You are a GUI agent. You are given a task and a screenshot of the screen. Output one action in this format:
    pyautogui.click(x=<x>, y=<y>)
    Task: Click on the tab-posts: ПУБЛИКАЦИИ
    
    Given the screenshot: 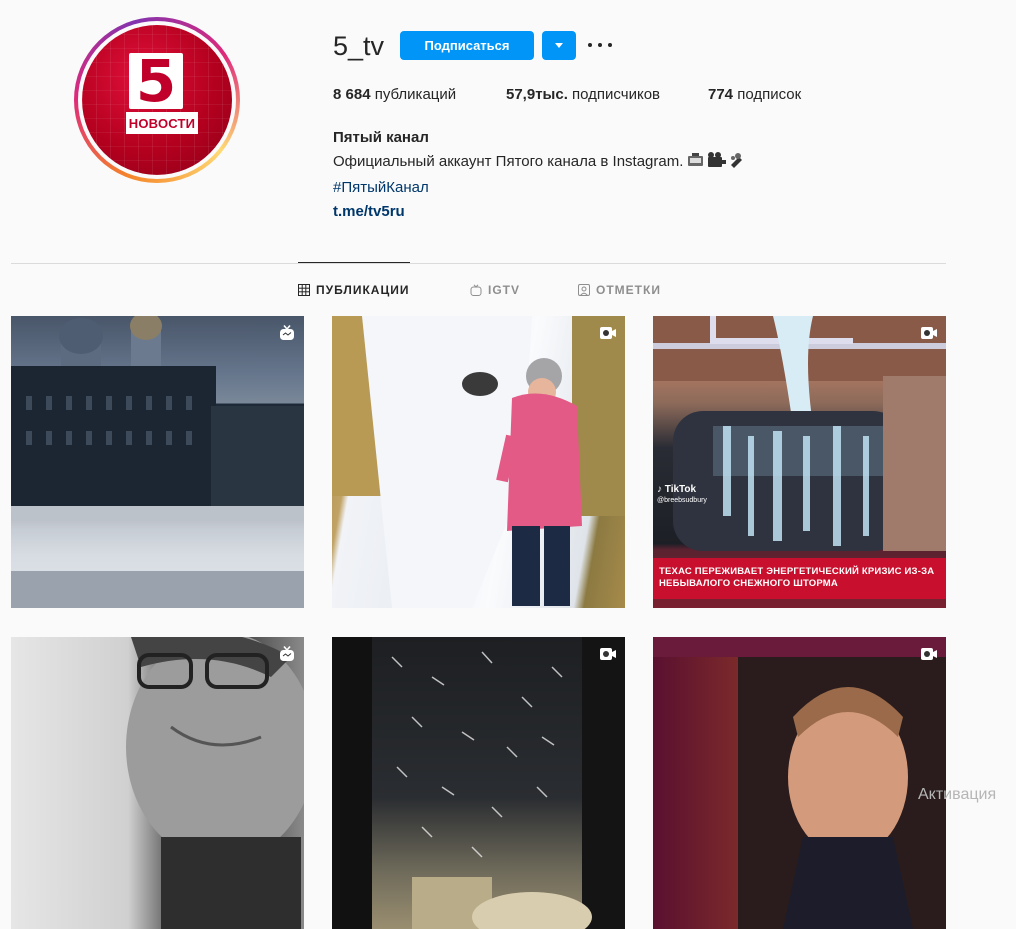 What is the action you would take?
    pyautogui.click(x=353, y=290)
    